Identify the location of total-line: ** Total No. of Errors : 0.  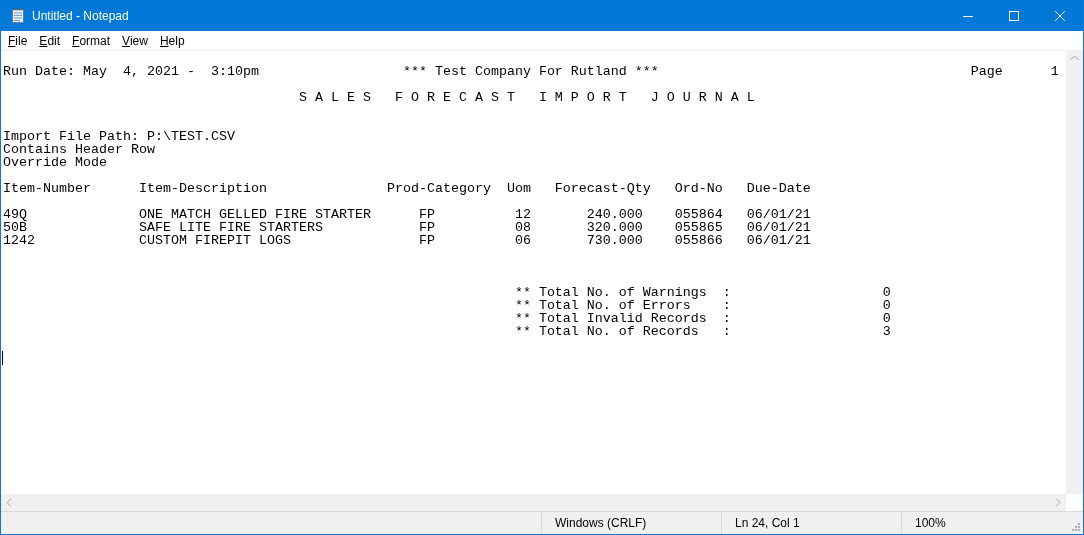
(702, 305).